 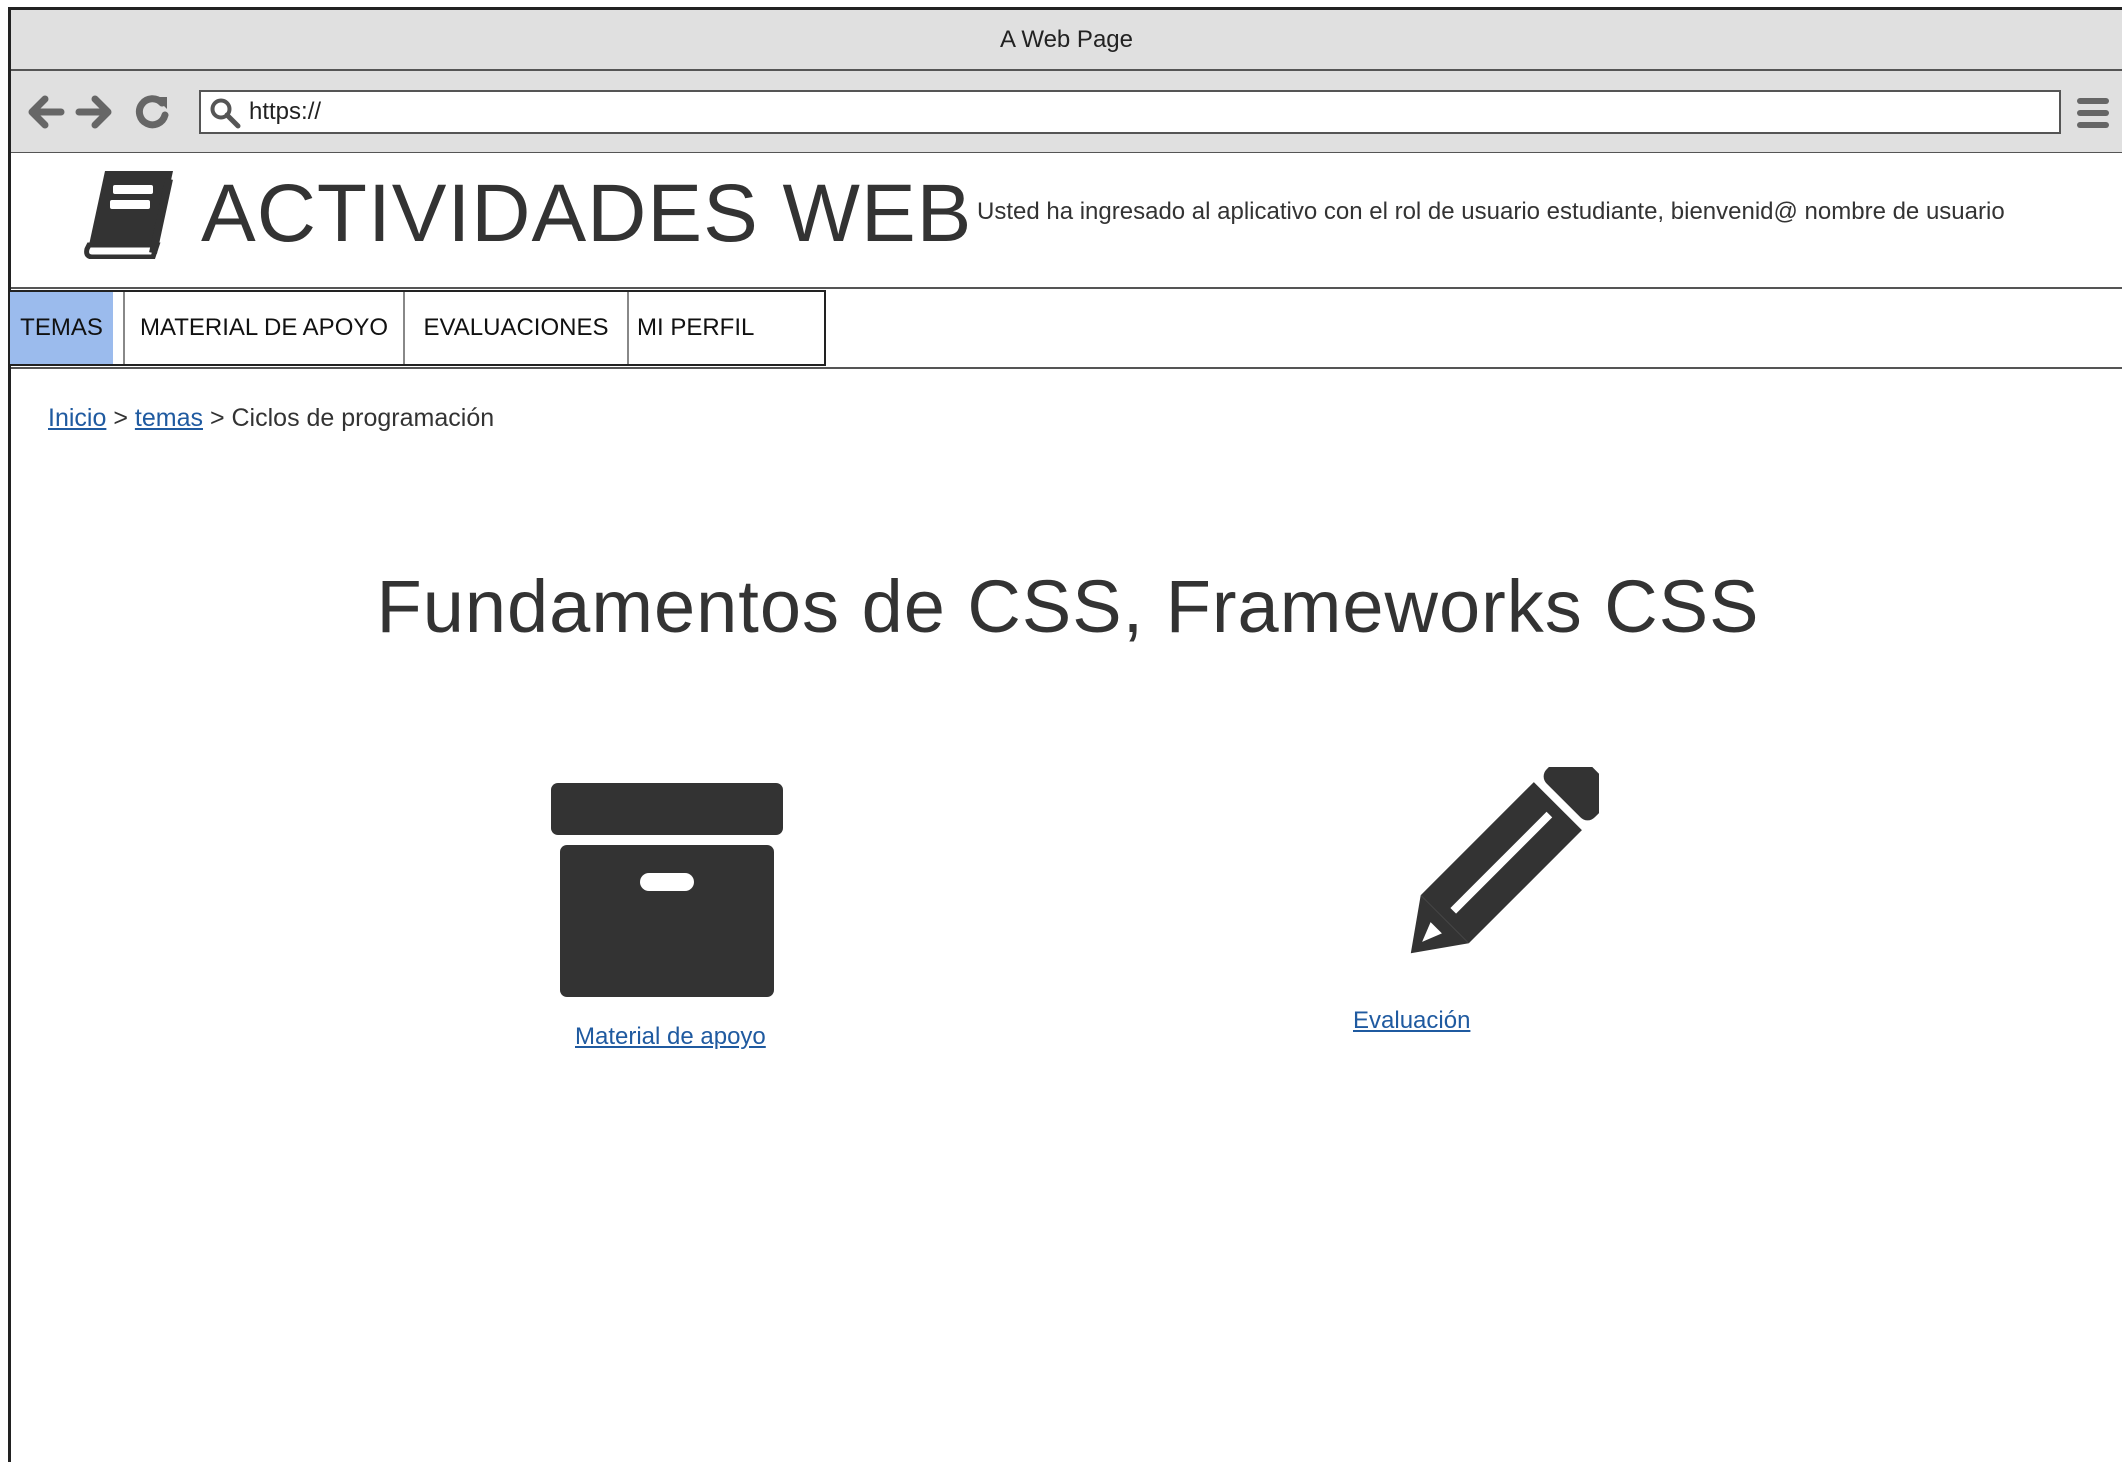 I want to click on tab-material-de-apoyo: MATERIAL DE APOYO, so click(x=263, y=328).